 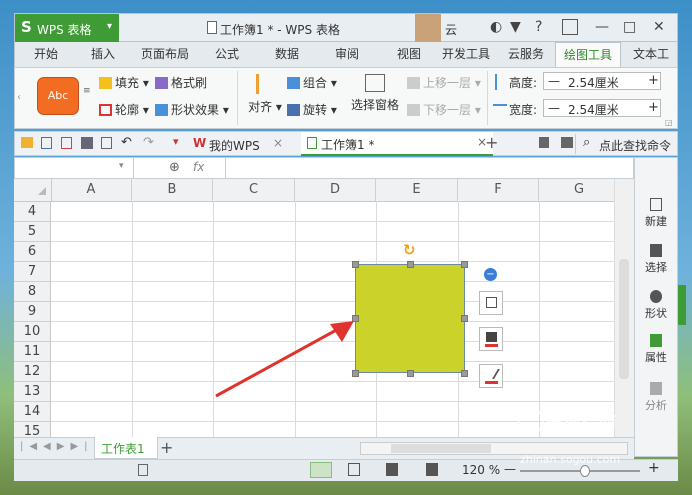 I want to click on row-header: 4, so click(x=32, y=212).